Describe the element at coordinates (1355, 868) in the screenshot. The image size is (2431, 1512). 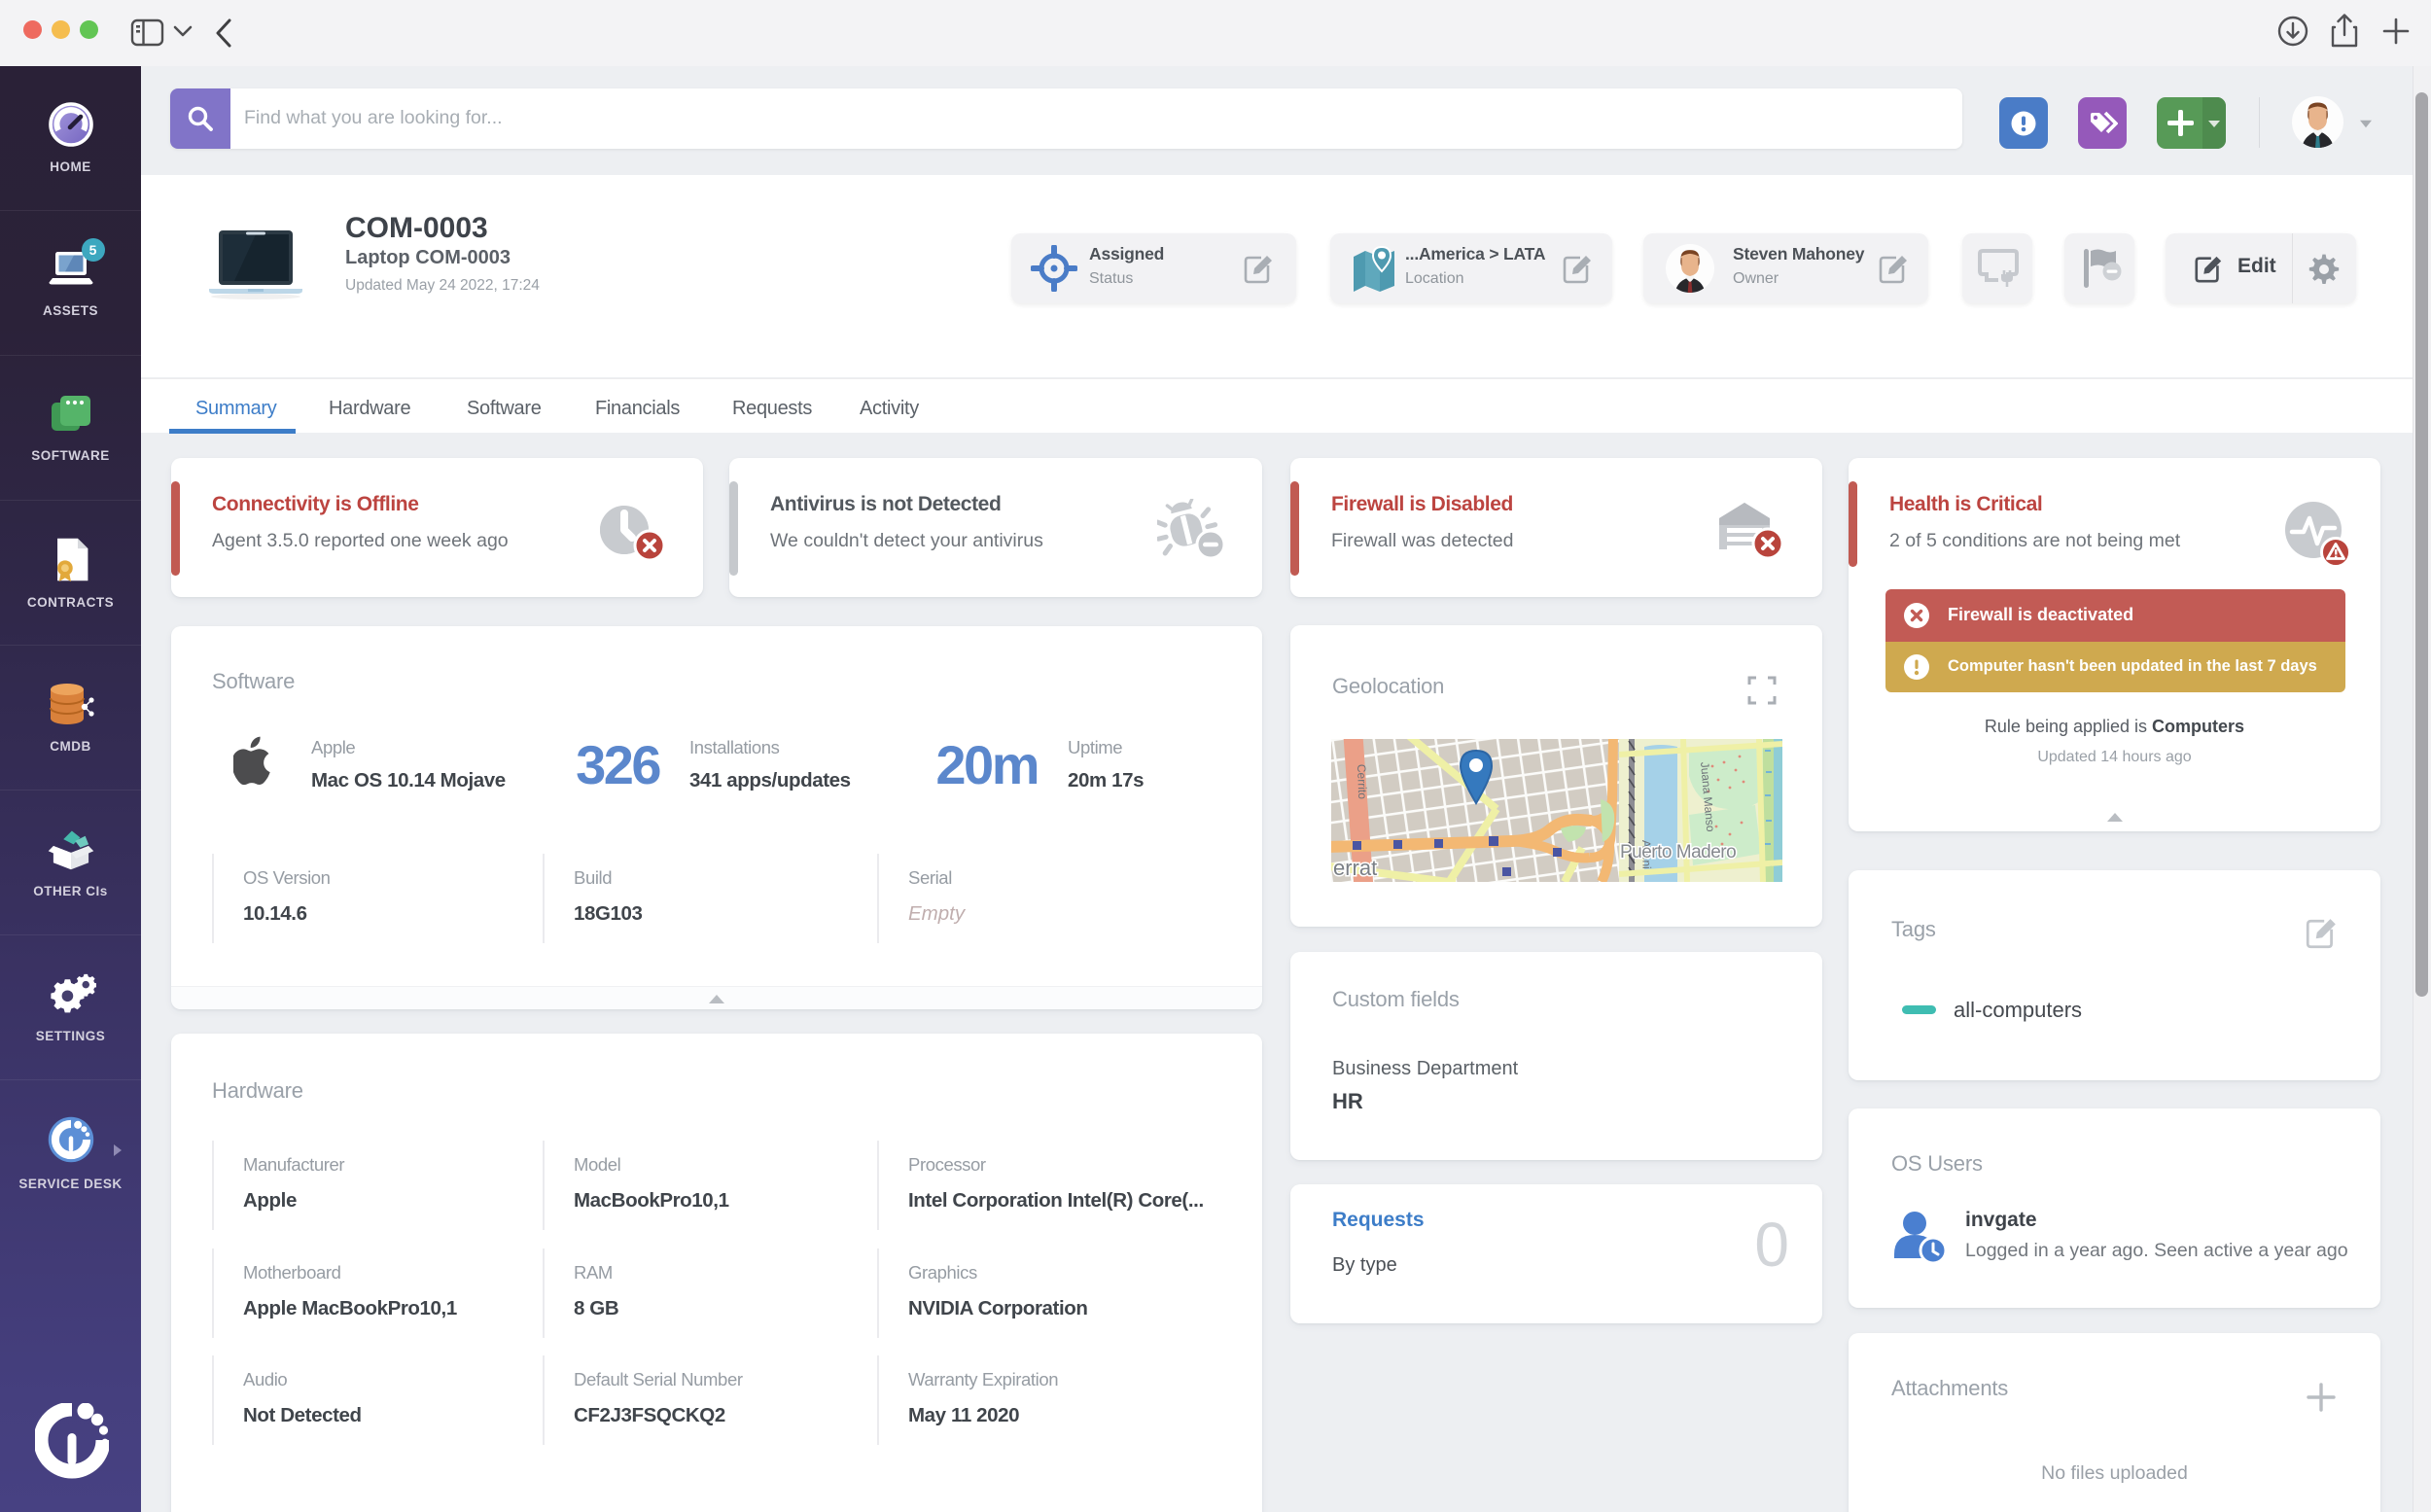
I see `svg-text: errat` at that location.